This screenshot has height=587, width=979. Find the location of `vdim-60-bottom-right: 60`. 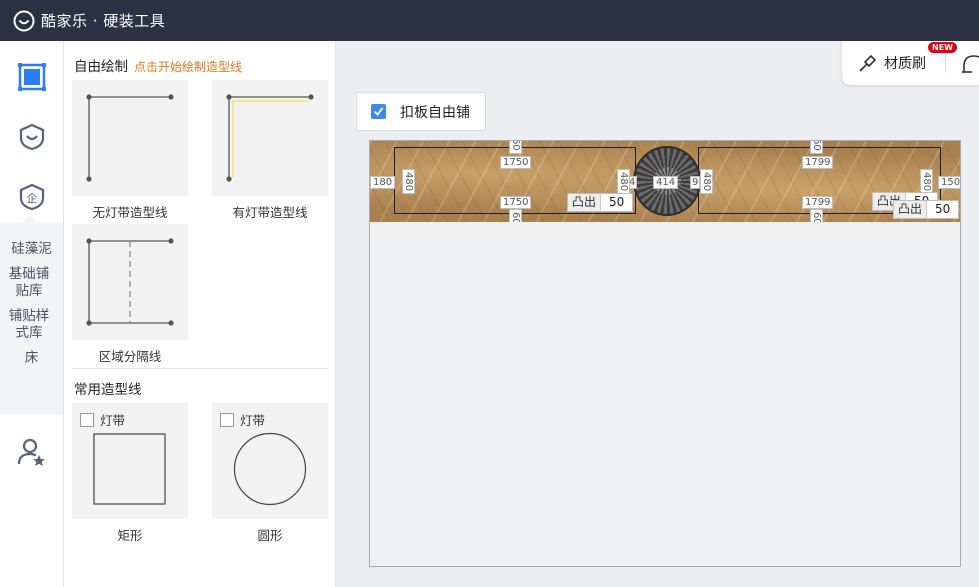

vdim-60-bottom-right: 60 is located at coordinates (816, 215).